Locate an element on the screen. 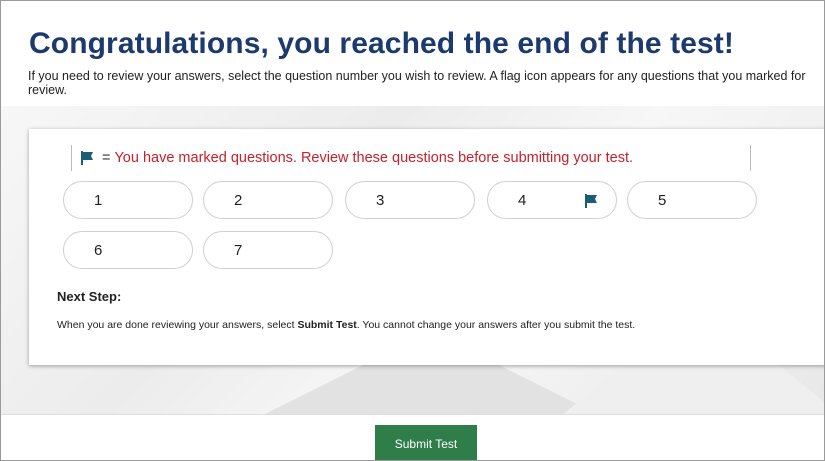 The image size is (825, 461). question-number: 4 is located at coordinates (522, 200).